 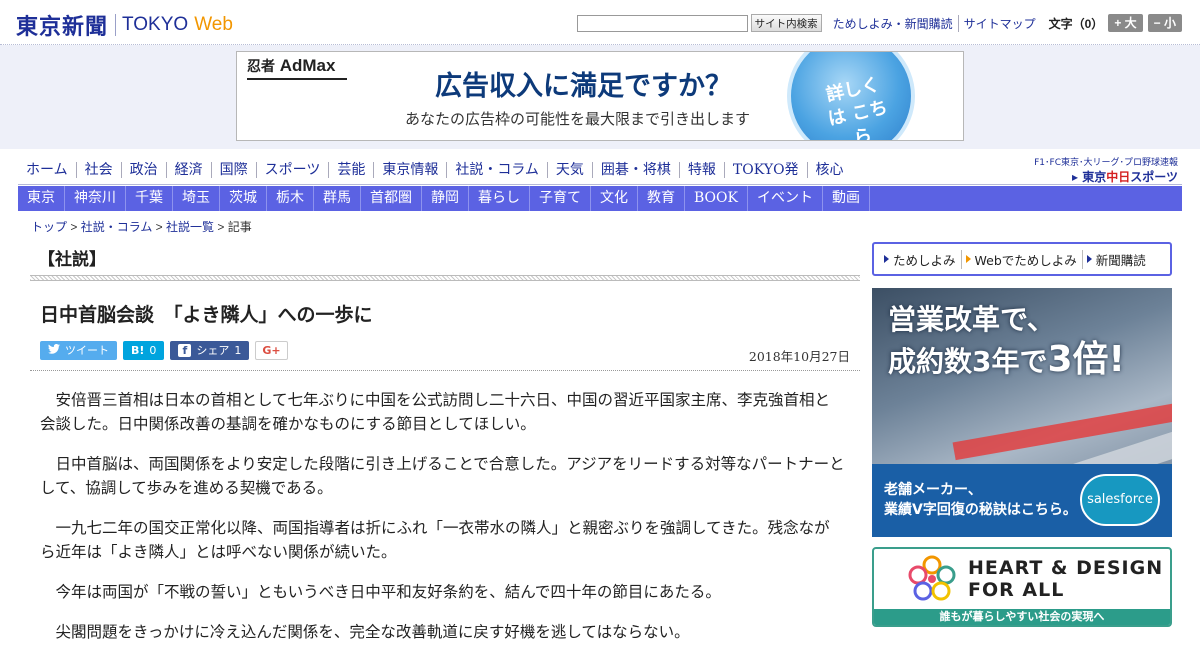 What do you see at coordinates (116, 25) in the screenshot?
I see `logo-divider` at bounding box center [116, 25].